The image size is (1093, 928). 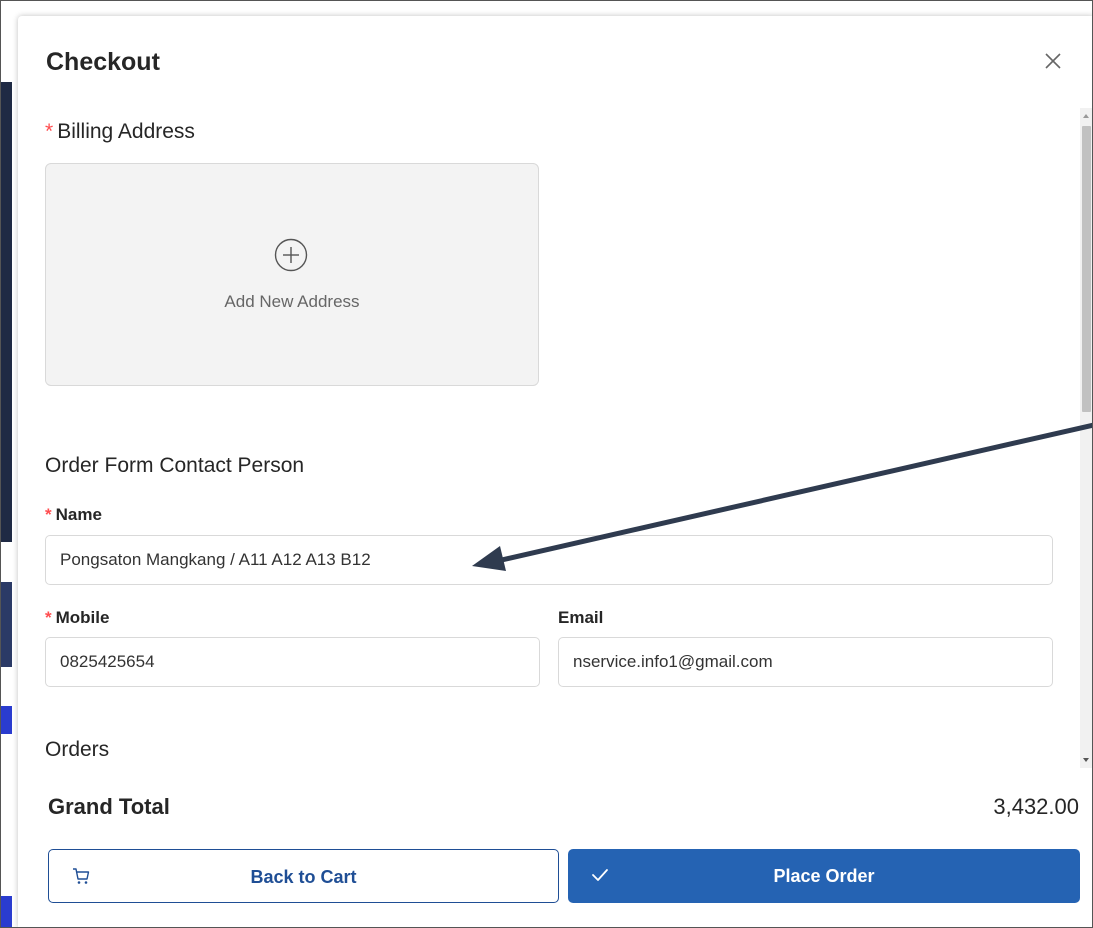 What do you see at coordinates (292, 274) in the screenshot?
I see `add-new-address-card: Add New Address` at bounding box center [292, 274].